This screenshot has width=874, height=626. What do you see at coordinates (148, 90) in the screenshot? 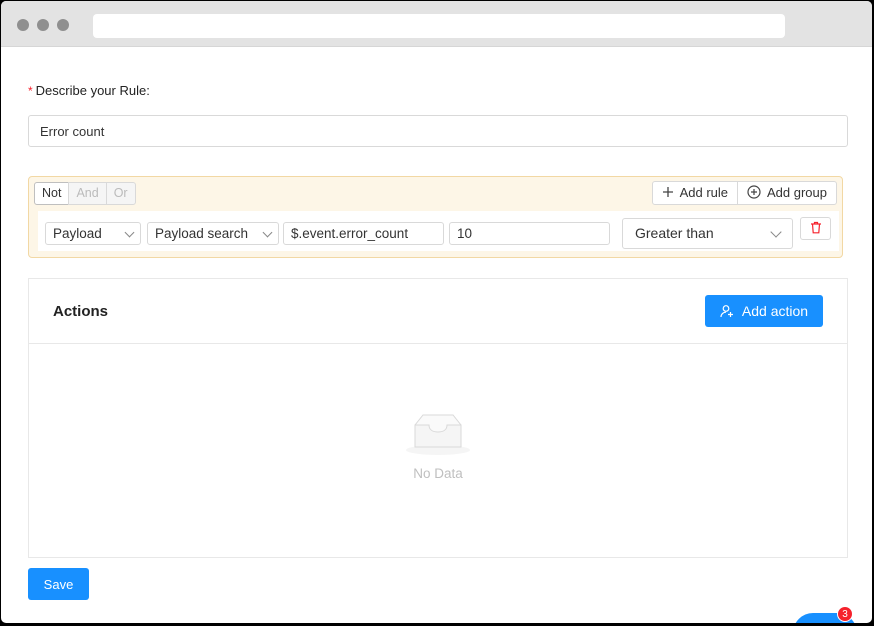
I see `rule-label-colon: :` at bounding box center [148, 90].